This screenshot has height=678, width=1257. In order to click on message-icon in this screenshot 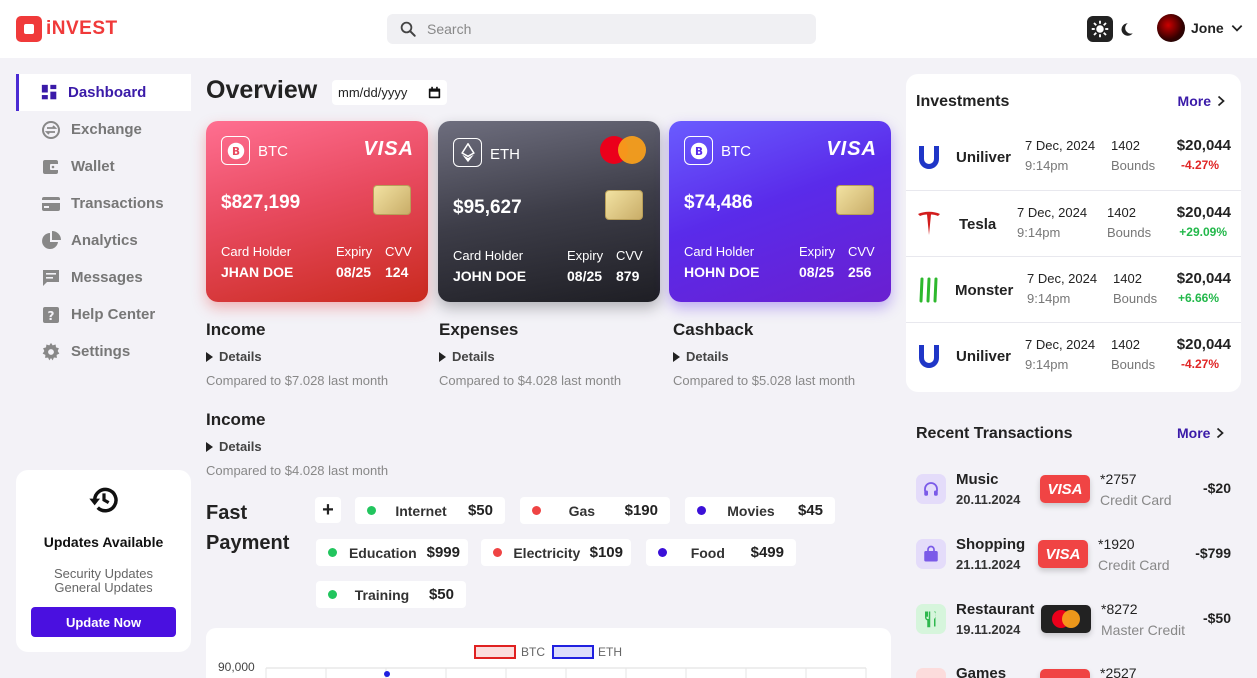, I will do `click(51, 277)`.